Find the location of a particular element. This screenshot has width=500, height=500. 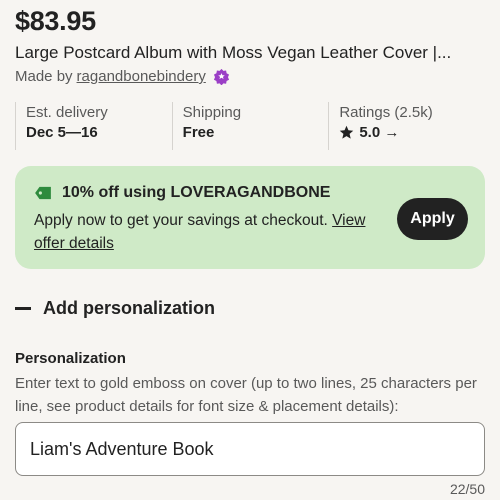

stat-delivery-label: Est. delivery is located at coordinates (67, 112).